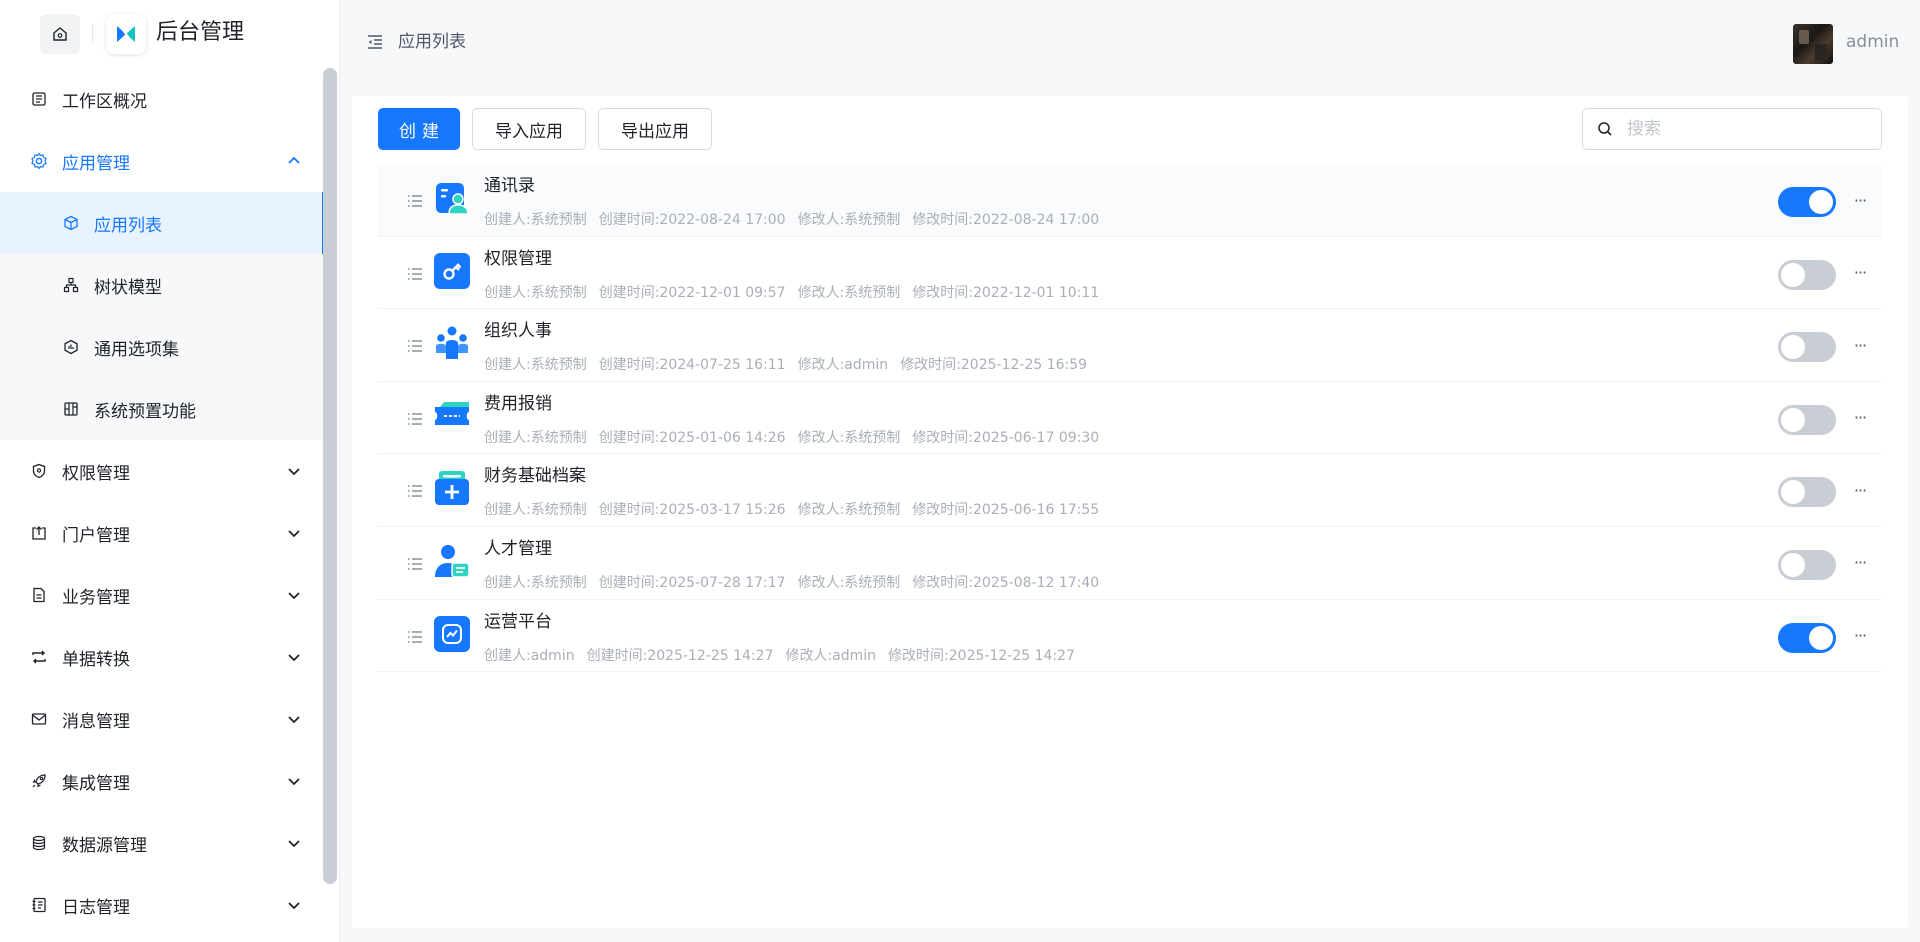 The width and height of the screenshot is (1920, 942). Describe the element at coordinates (419, 129) in the screenshot. I see `create-button: 创建` at that location.